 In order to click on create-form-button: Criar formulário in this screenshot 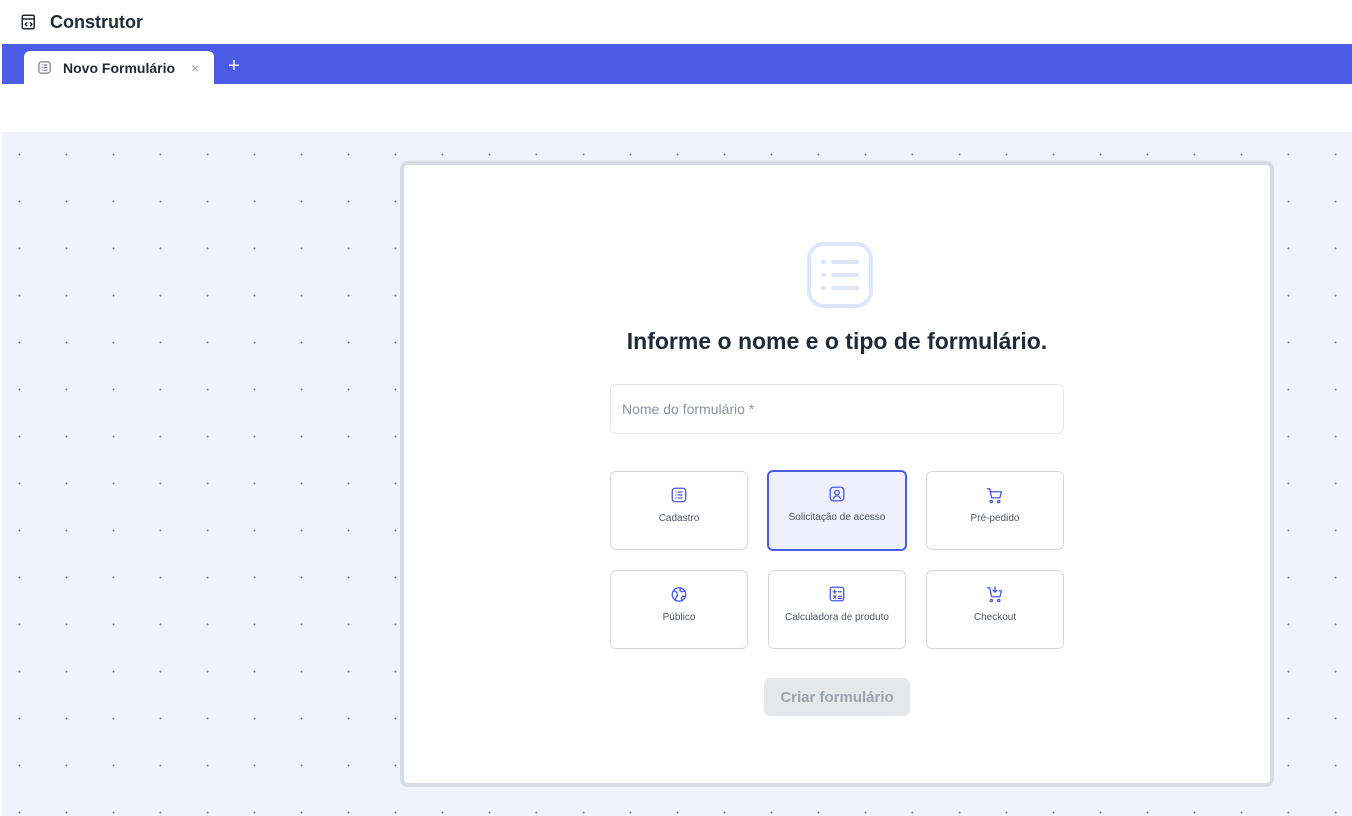, I will do `click(837, 697)`.